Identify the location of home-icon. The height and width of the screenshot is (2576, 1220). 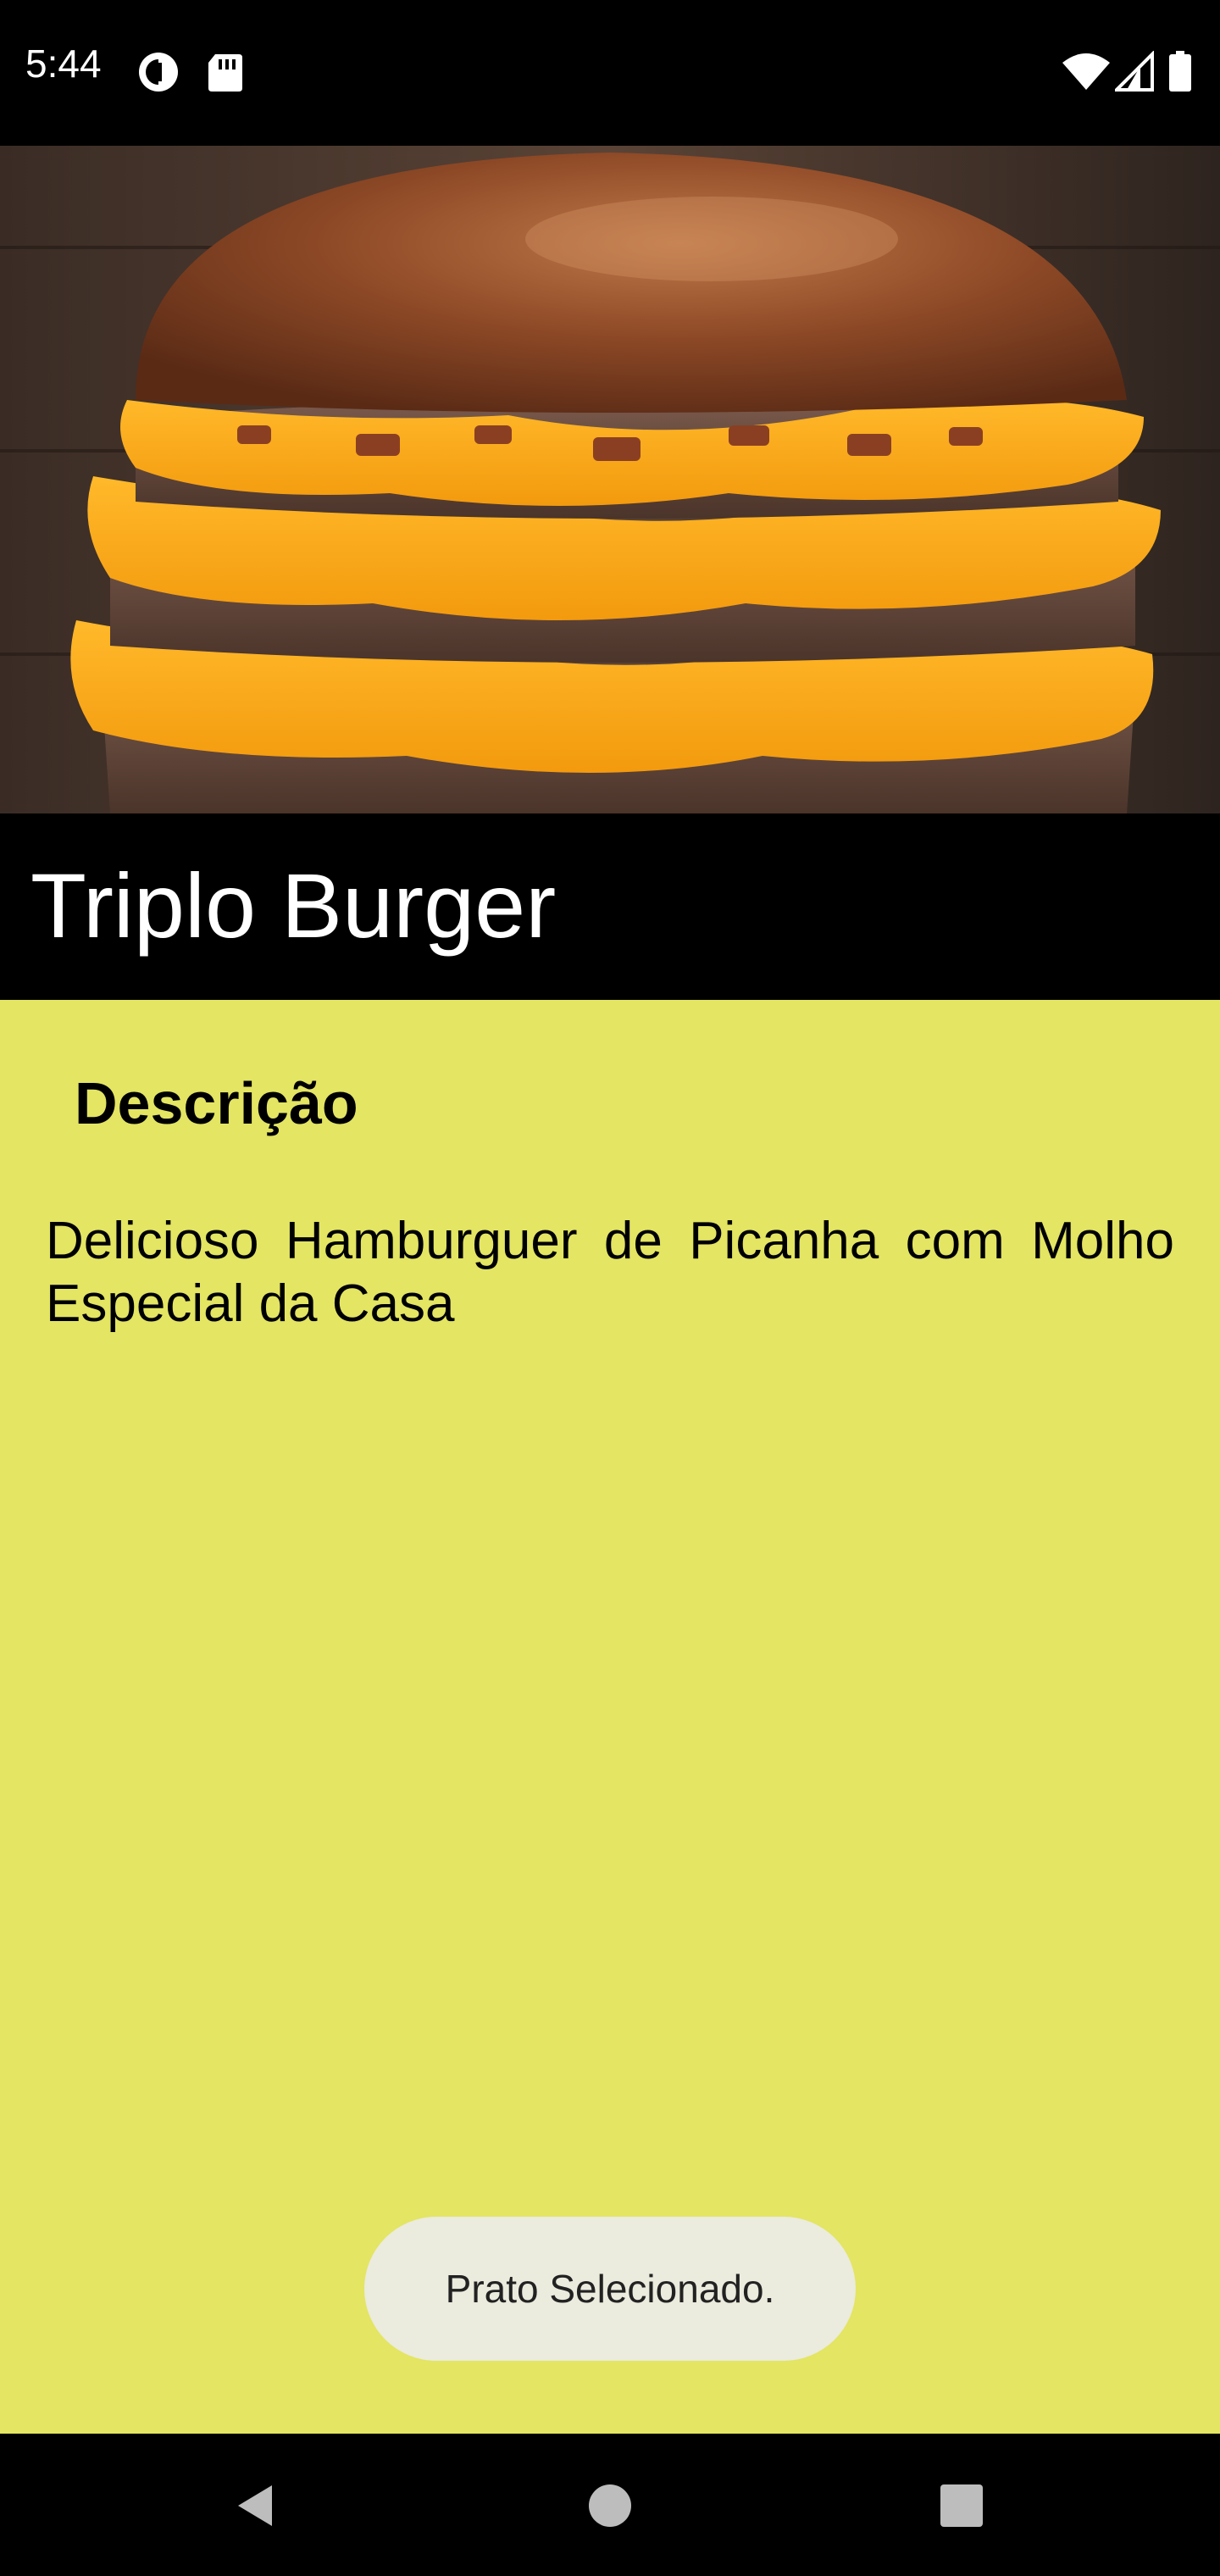
(610, 2506).